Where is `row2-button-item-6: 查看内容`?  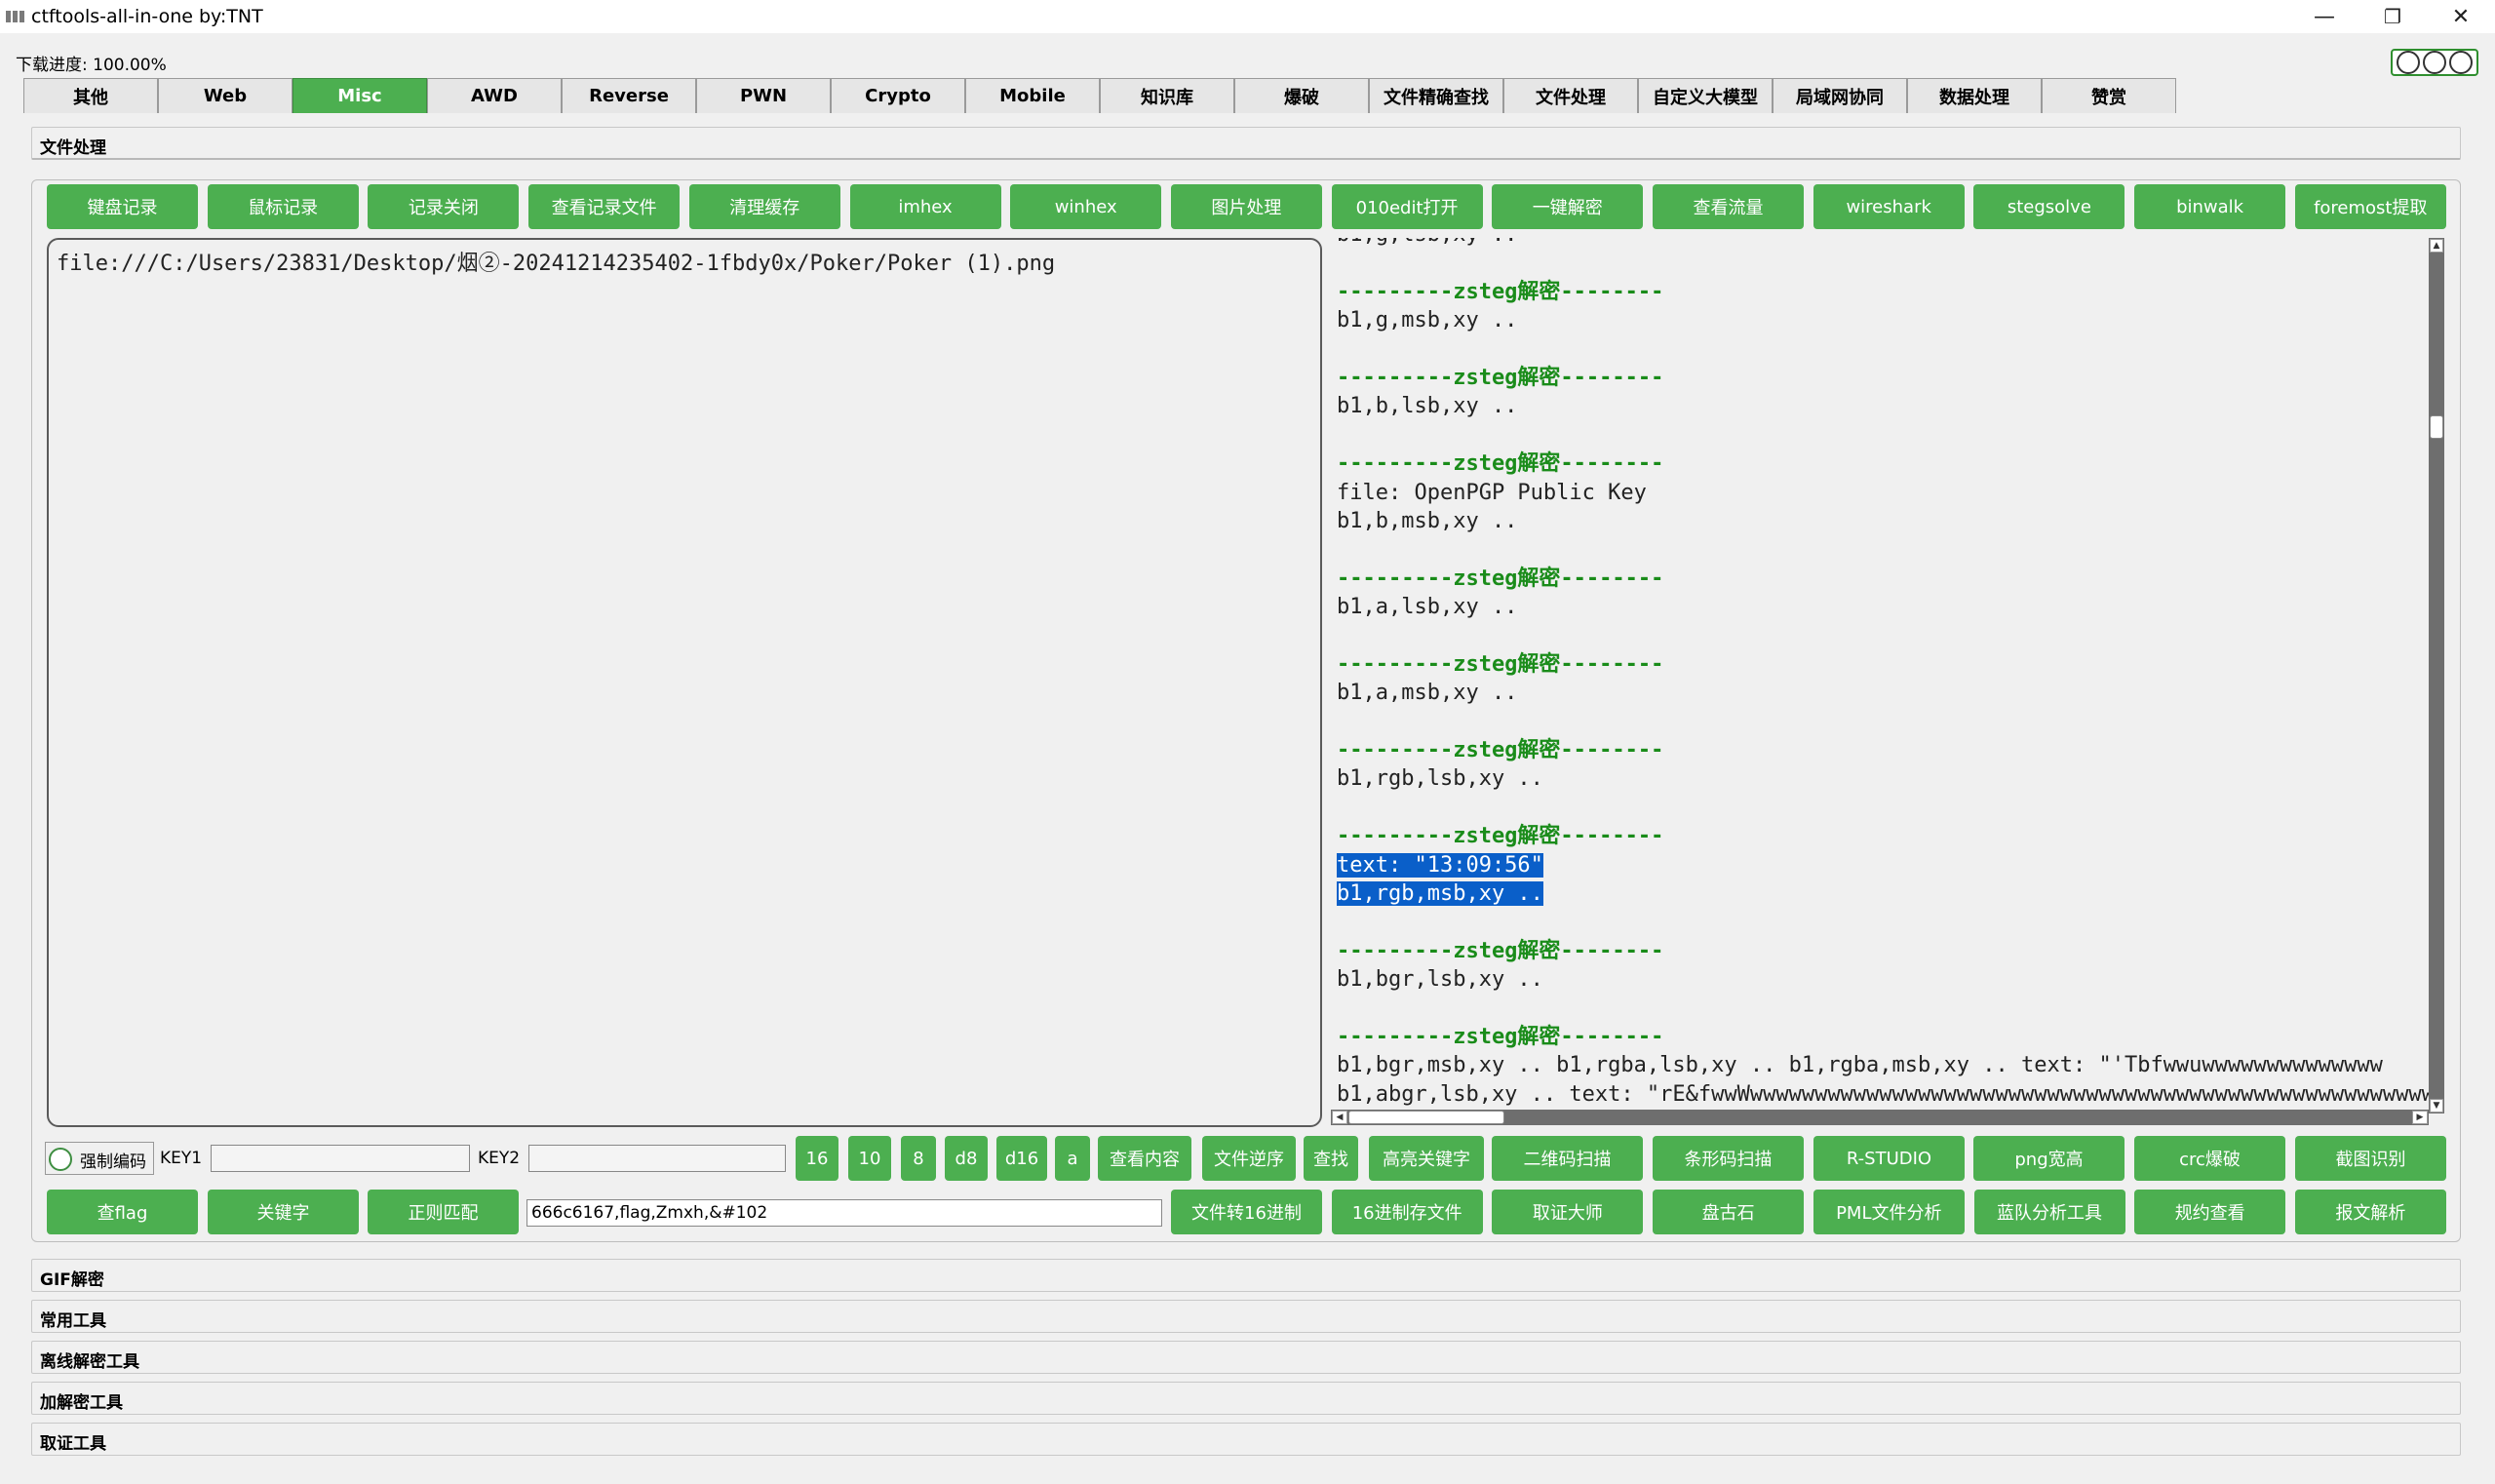
row2-button-item-6: 查看内容 is located at coordinates (1144, 1158).